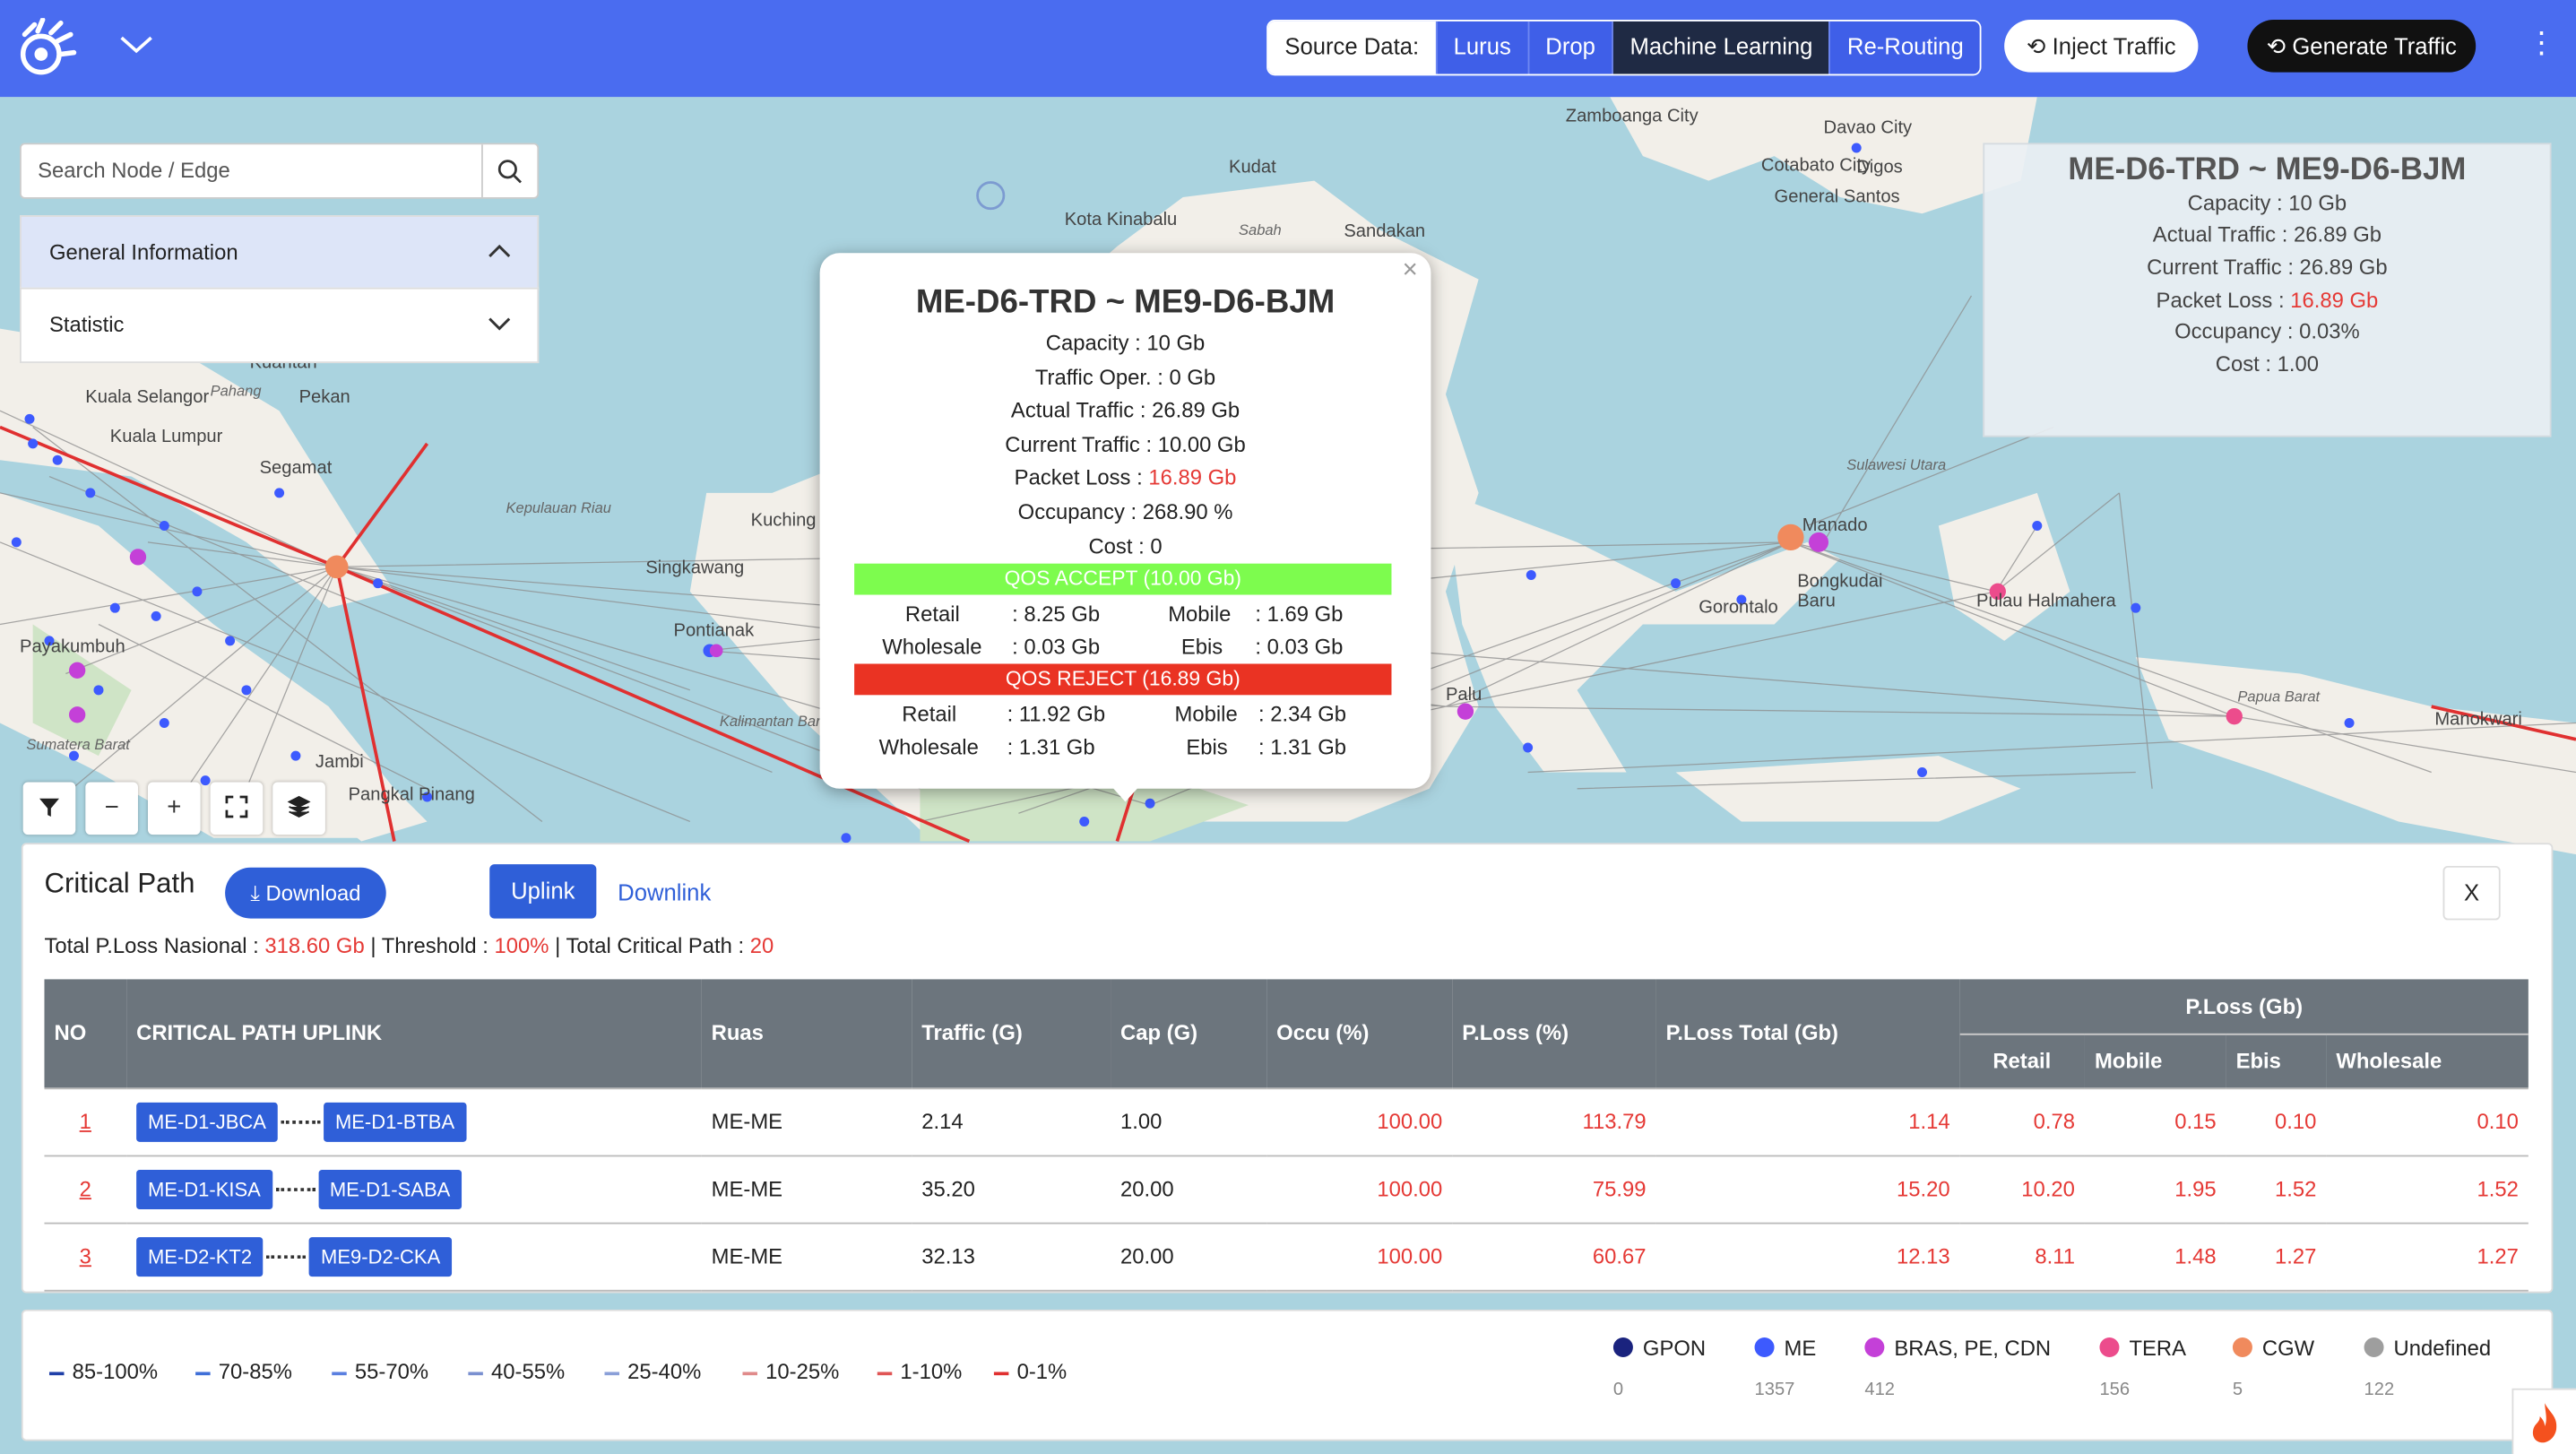 The width and height of the screenshot is (2576, 1454). Describe the element at coordinates (2115, 1390) in the screenshot. I see `legend-node-count: 156` at that location.